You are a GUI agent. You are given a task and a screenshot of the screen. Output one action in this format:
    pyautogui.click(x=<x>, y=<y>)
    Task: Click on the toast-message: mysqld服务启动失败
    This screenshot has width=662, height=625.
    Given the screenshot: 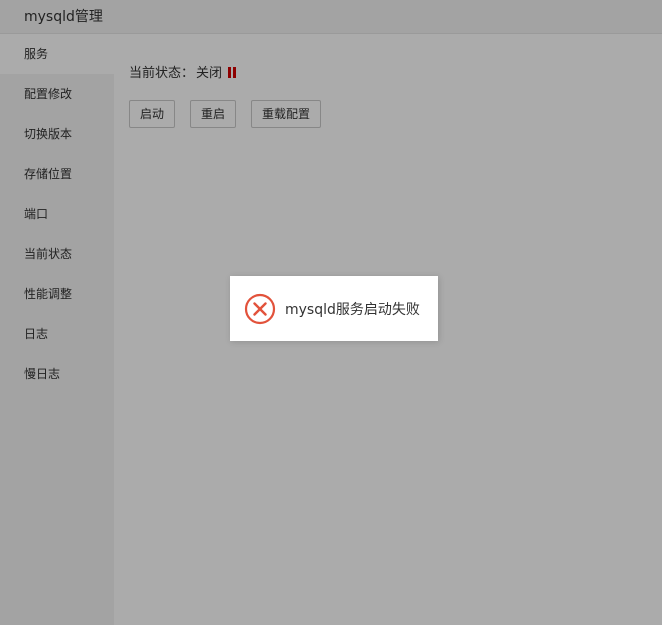 What is the action you would take?
    pyautogui.click(x=352, y=310)
    